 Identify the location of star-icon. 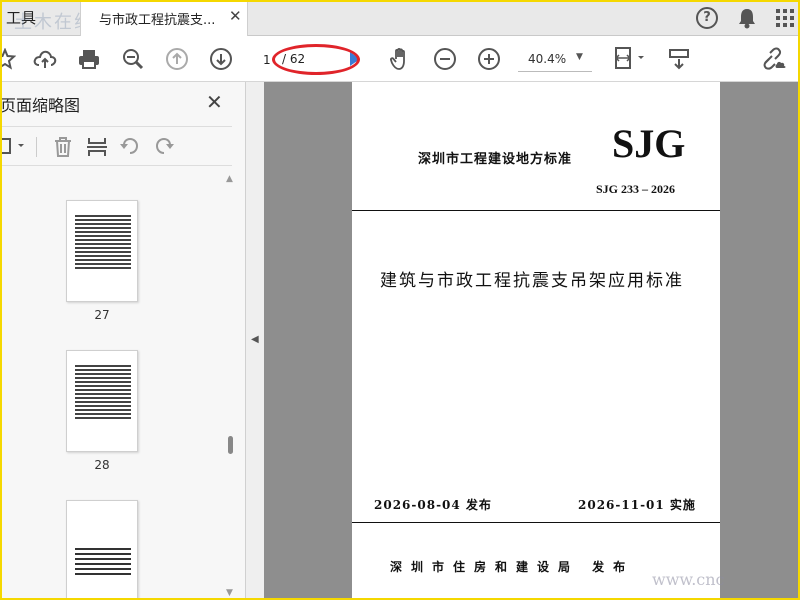
(9, 59).